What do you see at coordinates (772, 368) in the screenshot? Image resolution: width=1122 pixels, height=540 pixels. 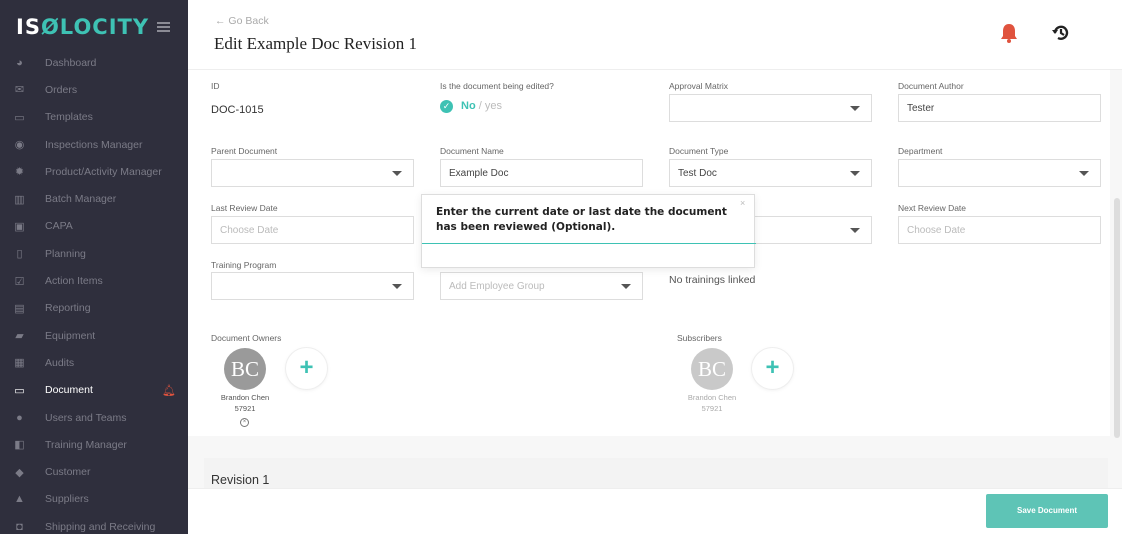 I see `add-subscriber-button: +` at bounding box center [772, 368].